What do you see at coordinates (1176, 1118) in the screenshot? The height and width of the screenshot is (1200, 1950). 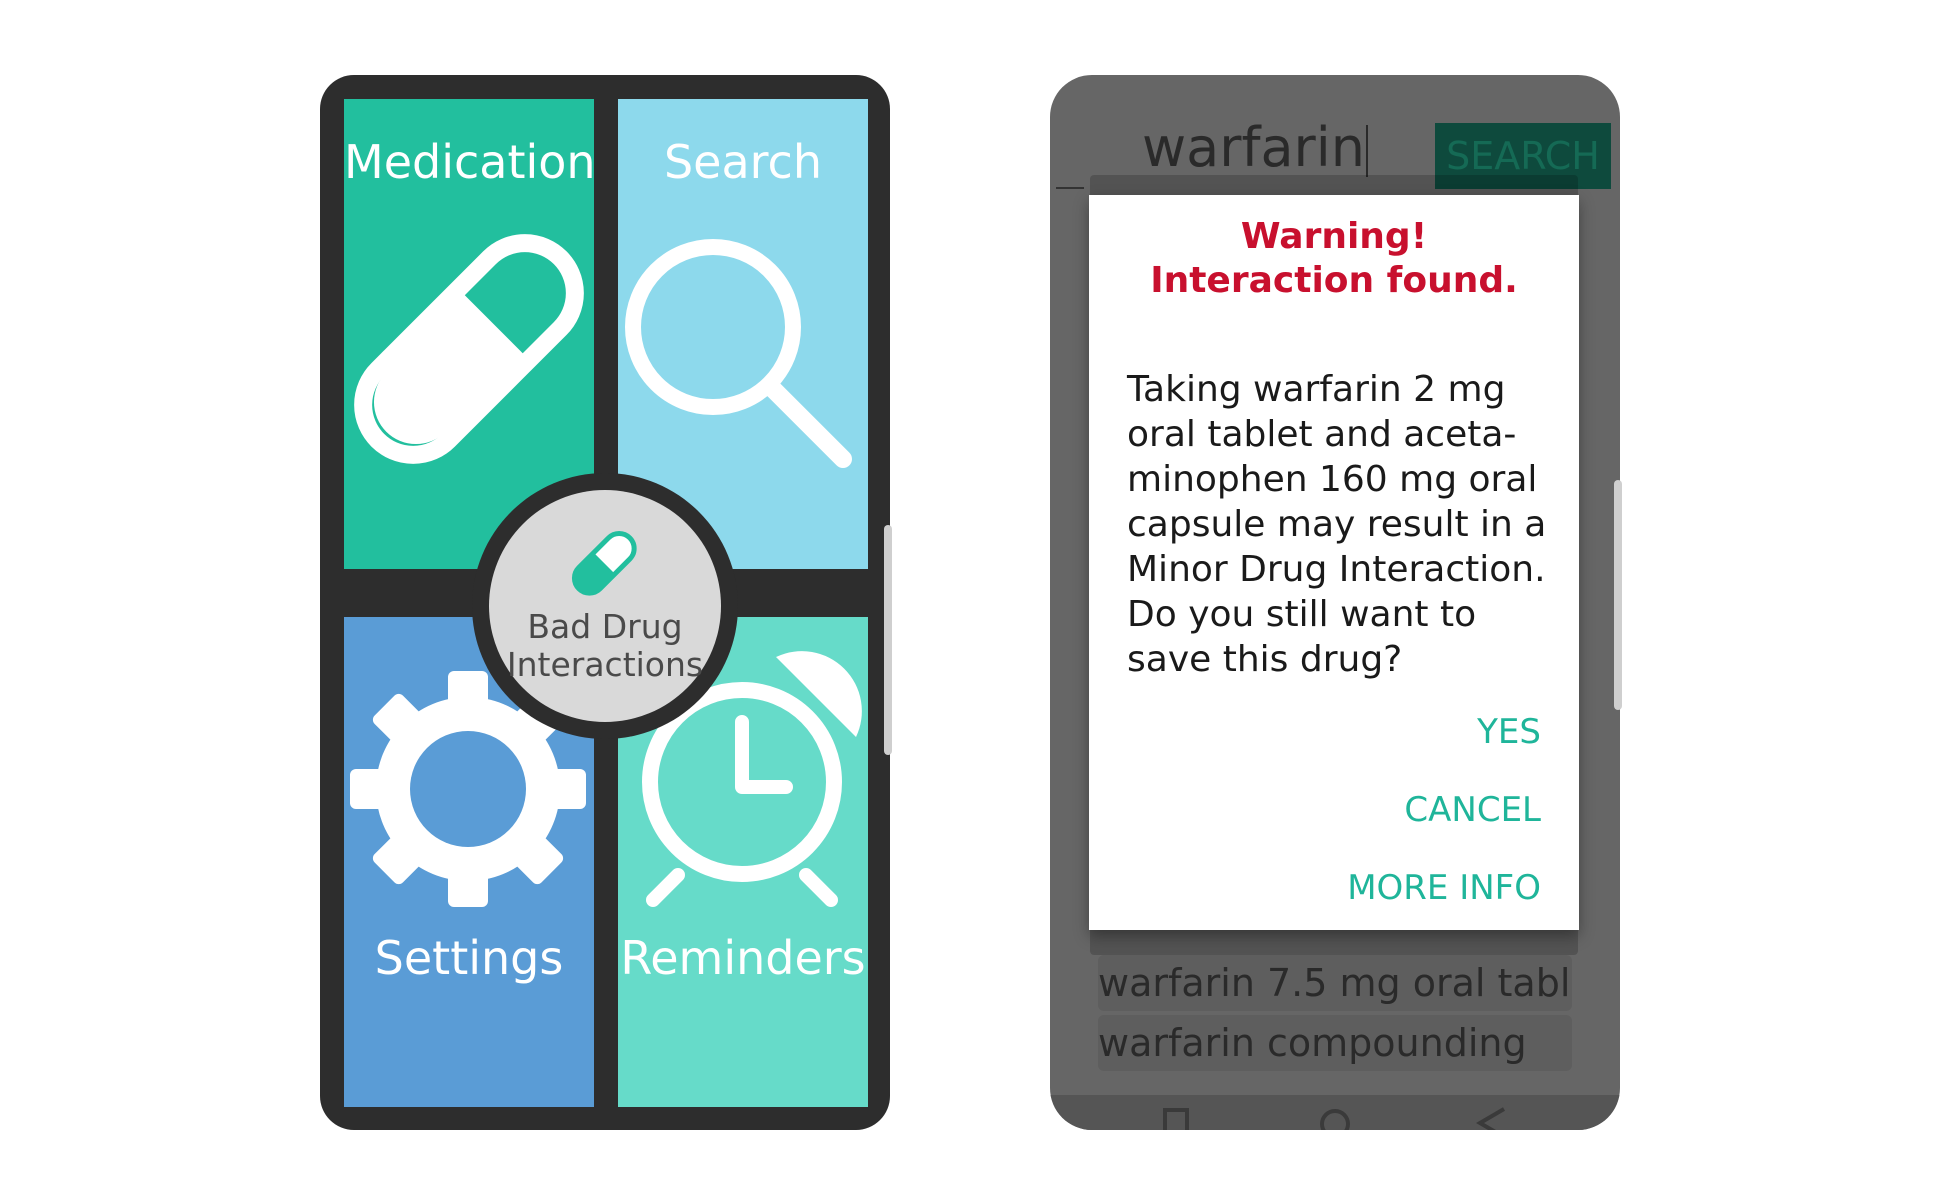 I see `recent-apps-icon` at bounding box center [1176, 1118].